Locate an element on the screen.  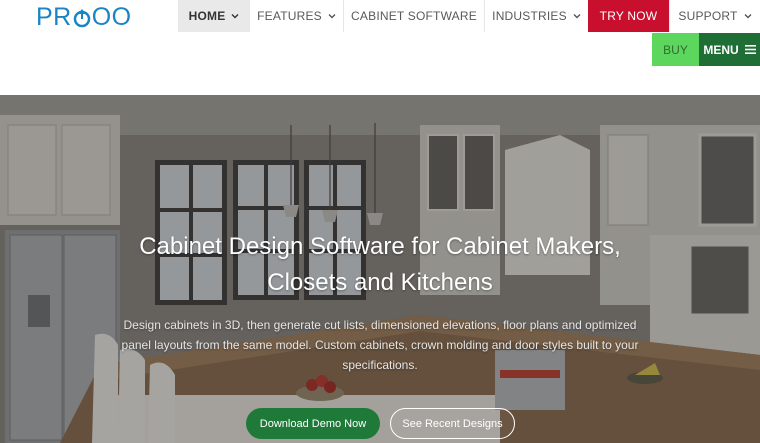
nav-item-label: FEATURES is located at coordinates (289, 16).